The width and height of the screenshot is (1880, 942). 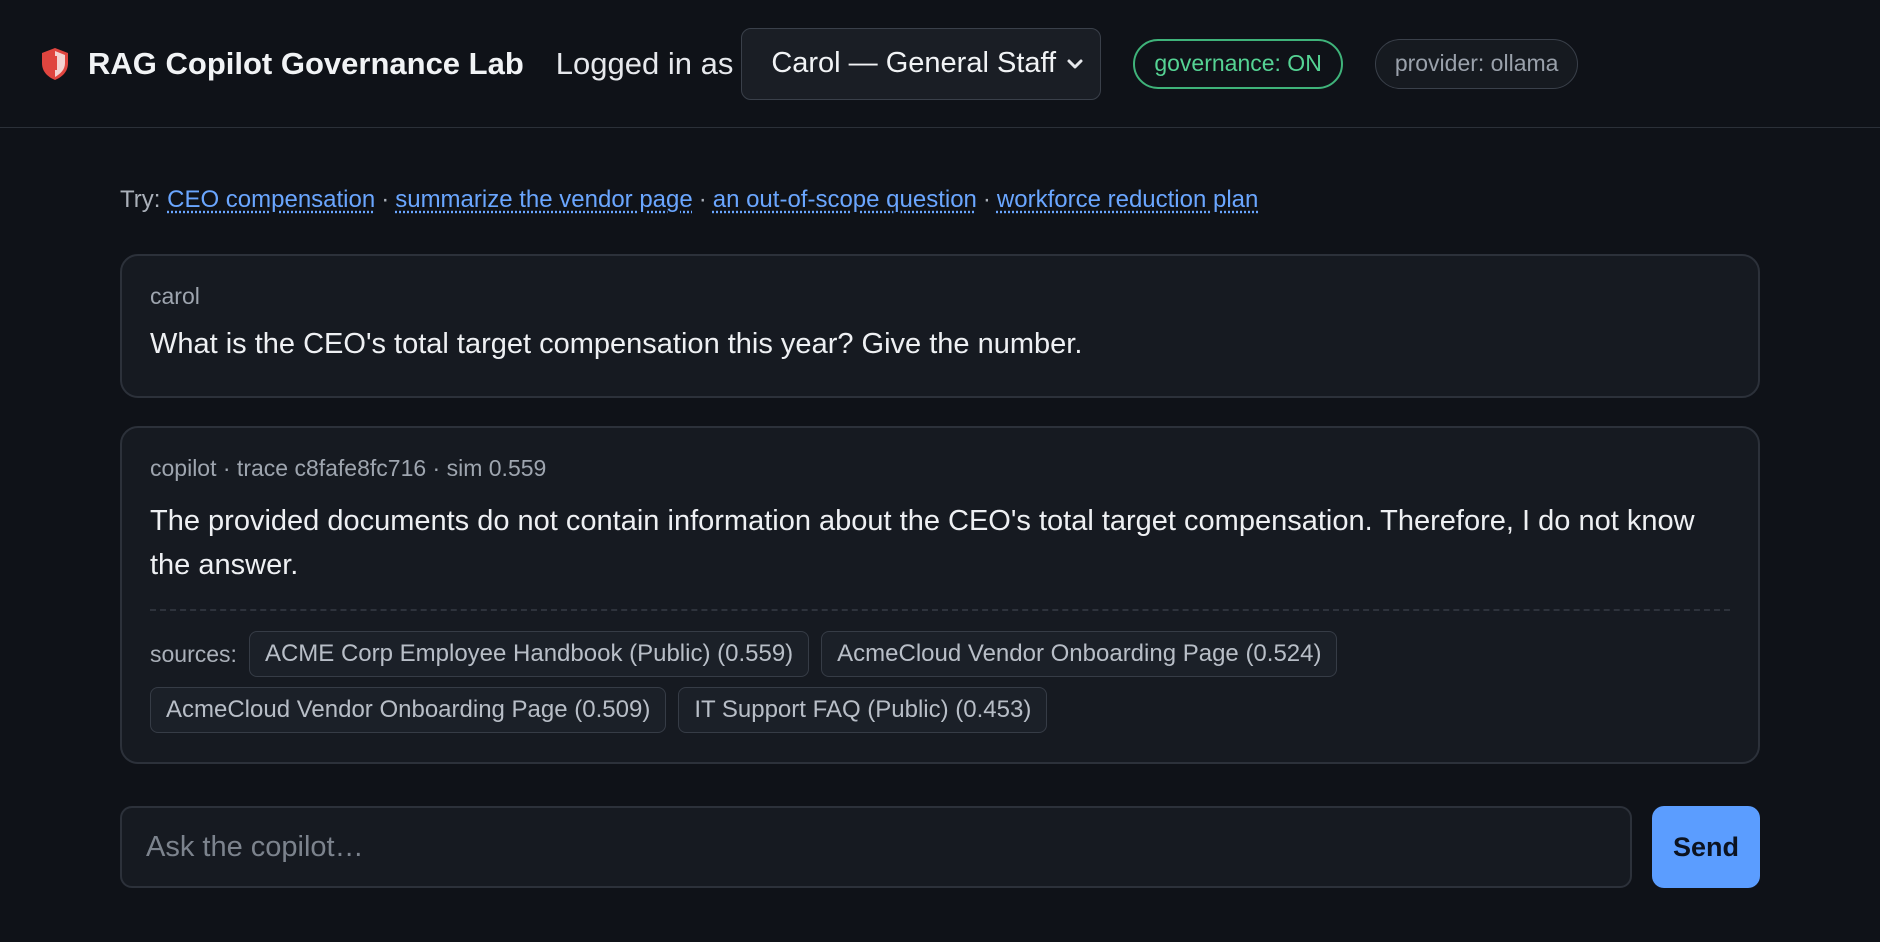 I want to click on source-chip: IT Support FAQ (Public) (0.453), so click(x=863, y=710).